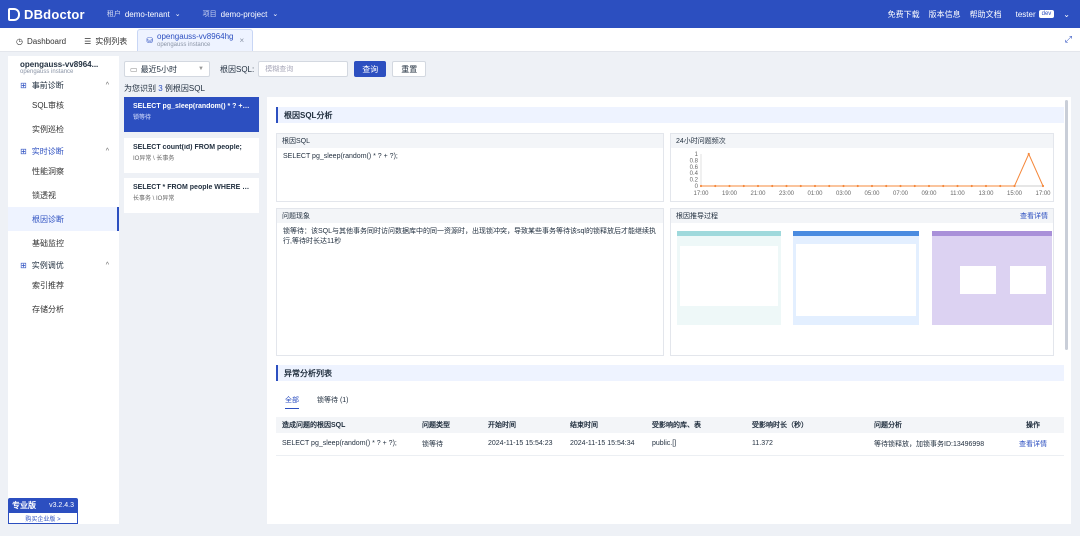 This screenshot has width=1080, height=536. What do you see at coordinates (63, 309) in the screenshot?
I see `sidebar-item-storage: 存储分析` at bounding box center [63, 309].